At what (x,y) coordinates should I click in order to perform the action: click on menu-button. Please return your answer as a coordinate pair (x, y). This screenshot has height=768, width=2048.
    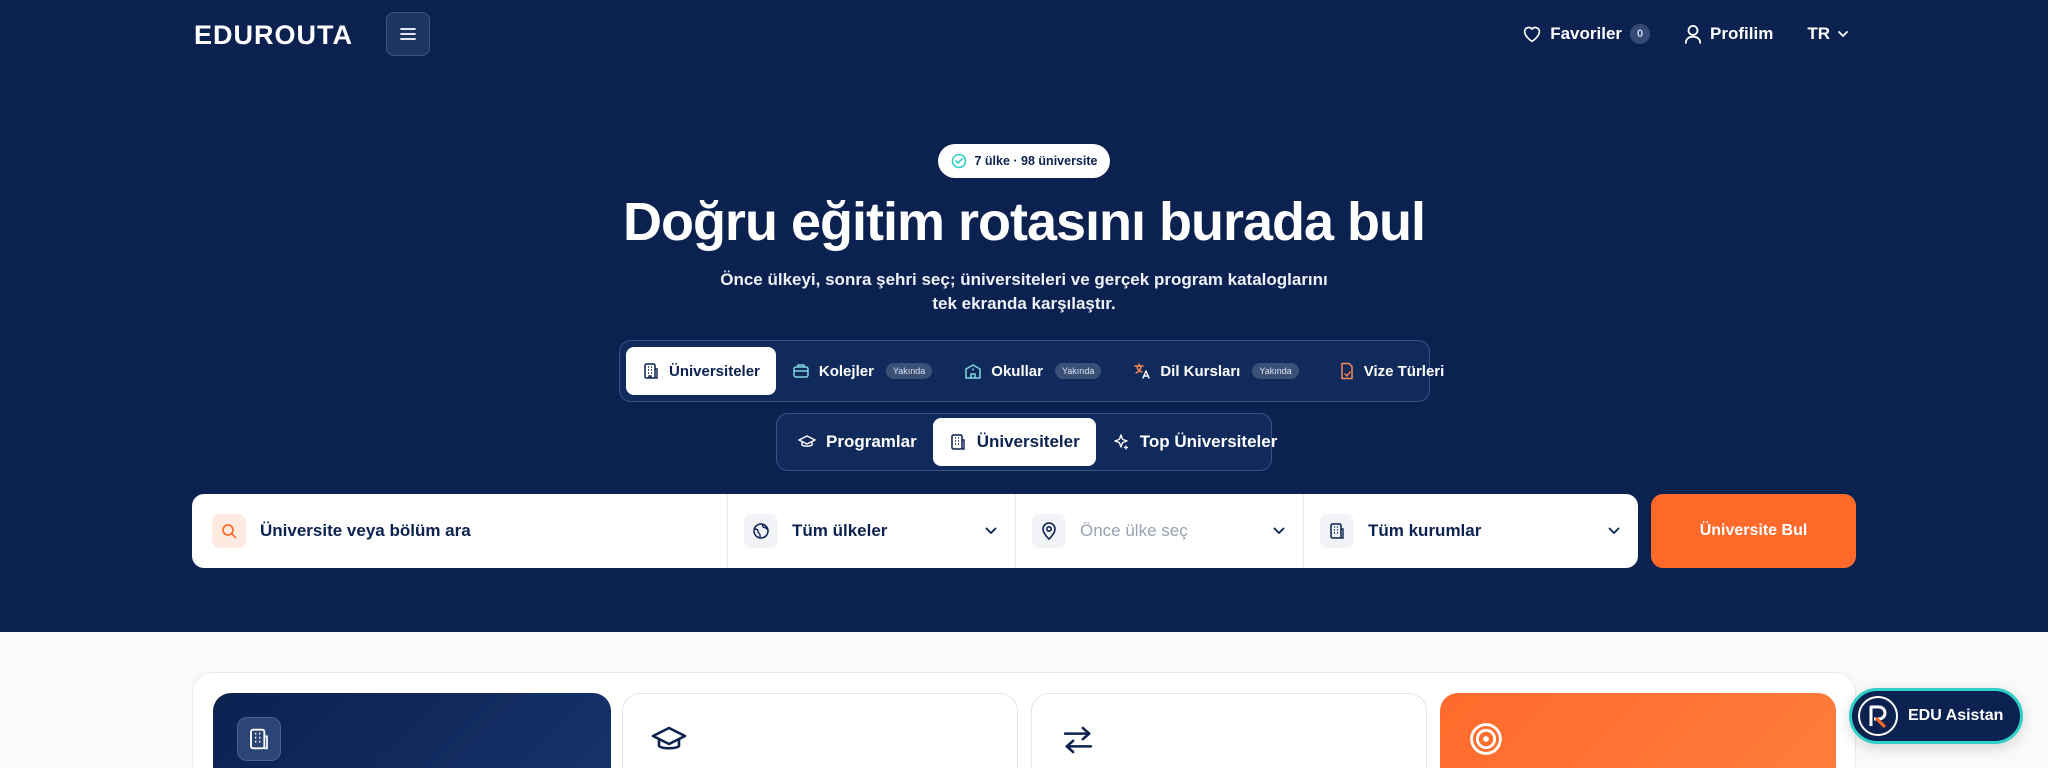
    Looking at the image, I should click on (408, 34).